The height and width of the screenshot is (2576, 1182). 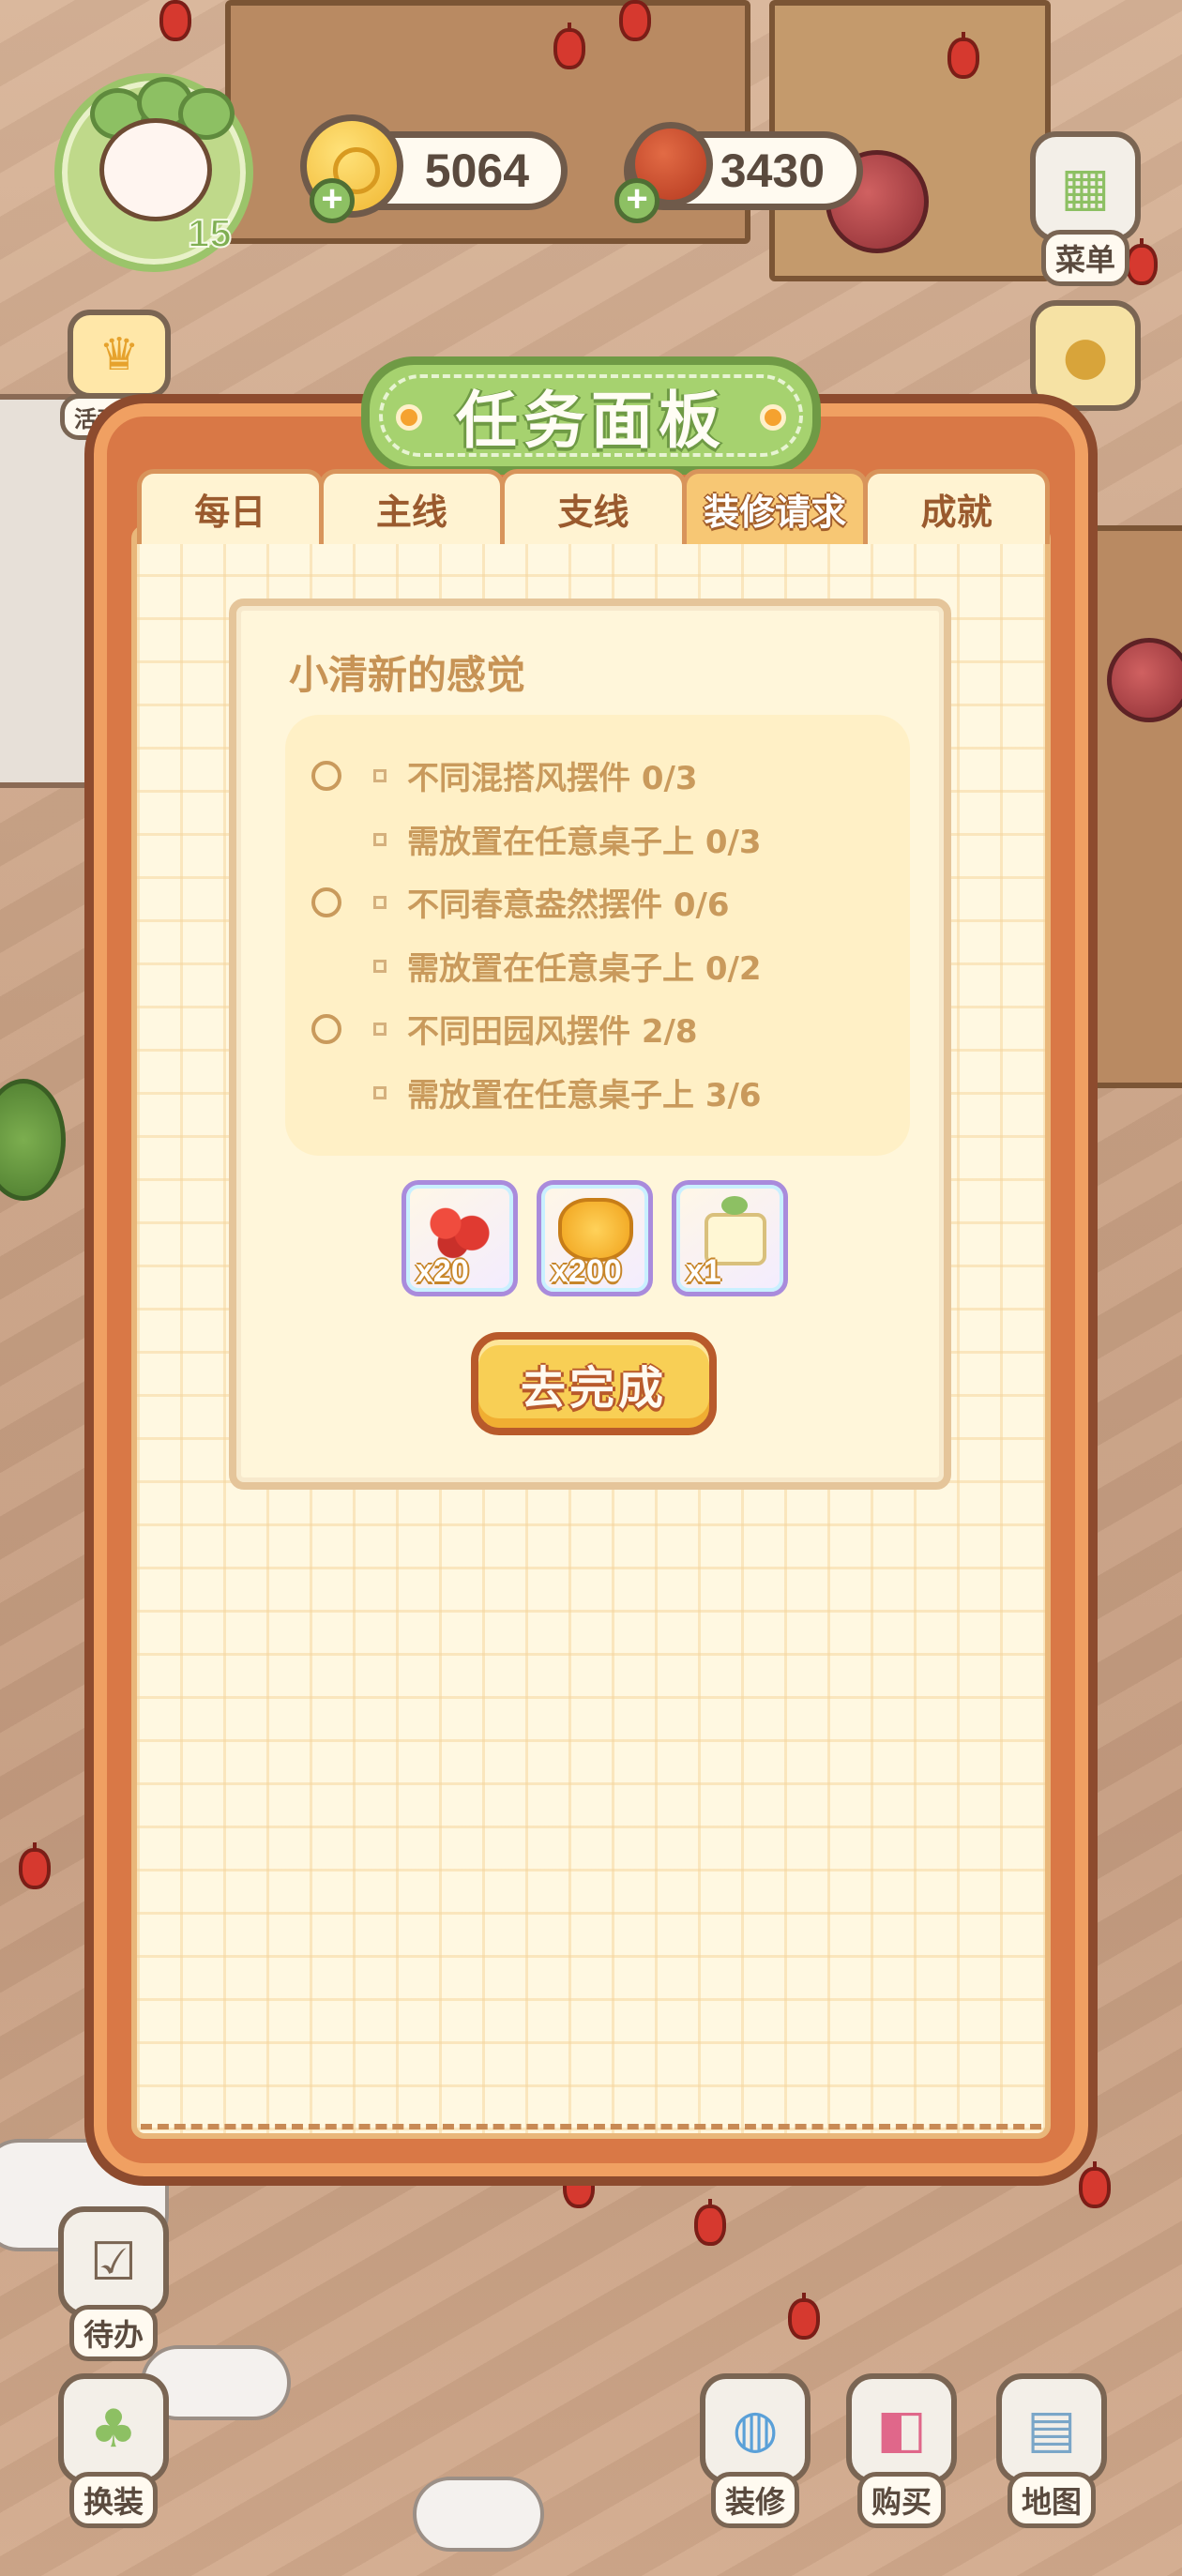 I want to click on tab-side-quest: 支线, so click(x=594, y=506).